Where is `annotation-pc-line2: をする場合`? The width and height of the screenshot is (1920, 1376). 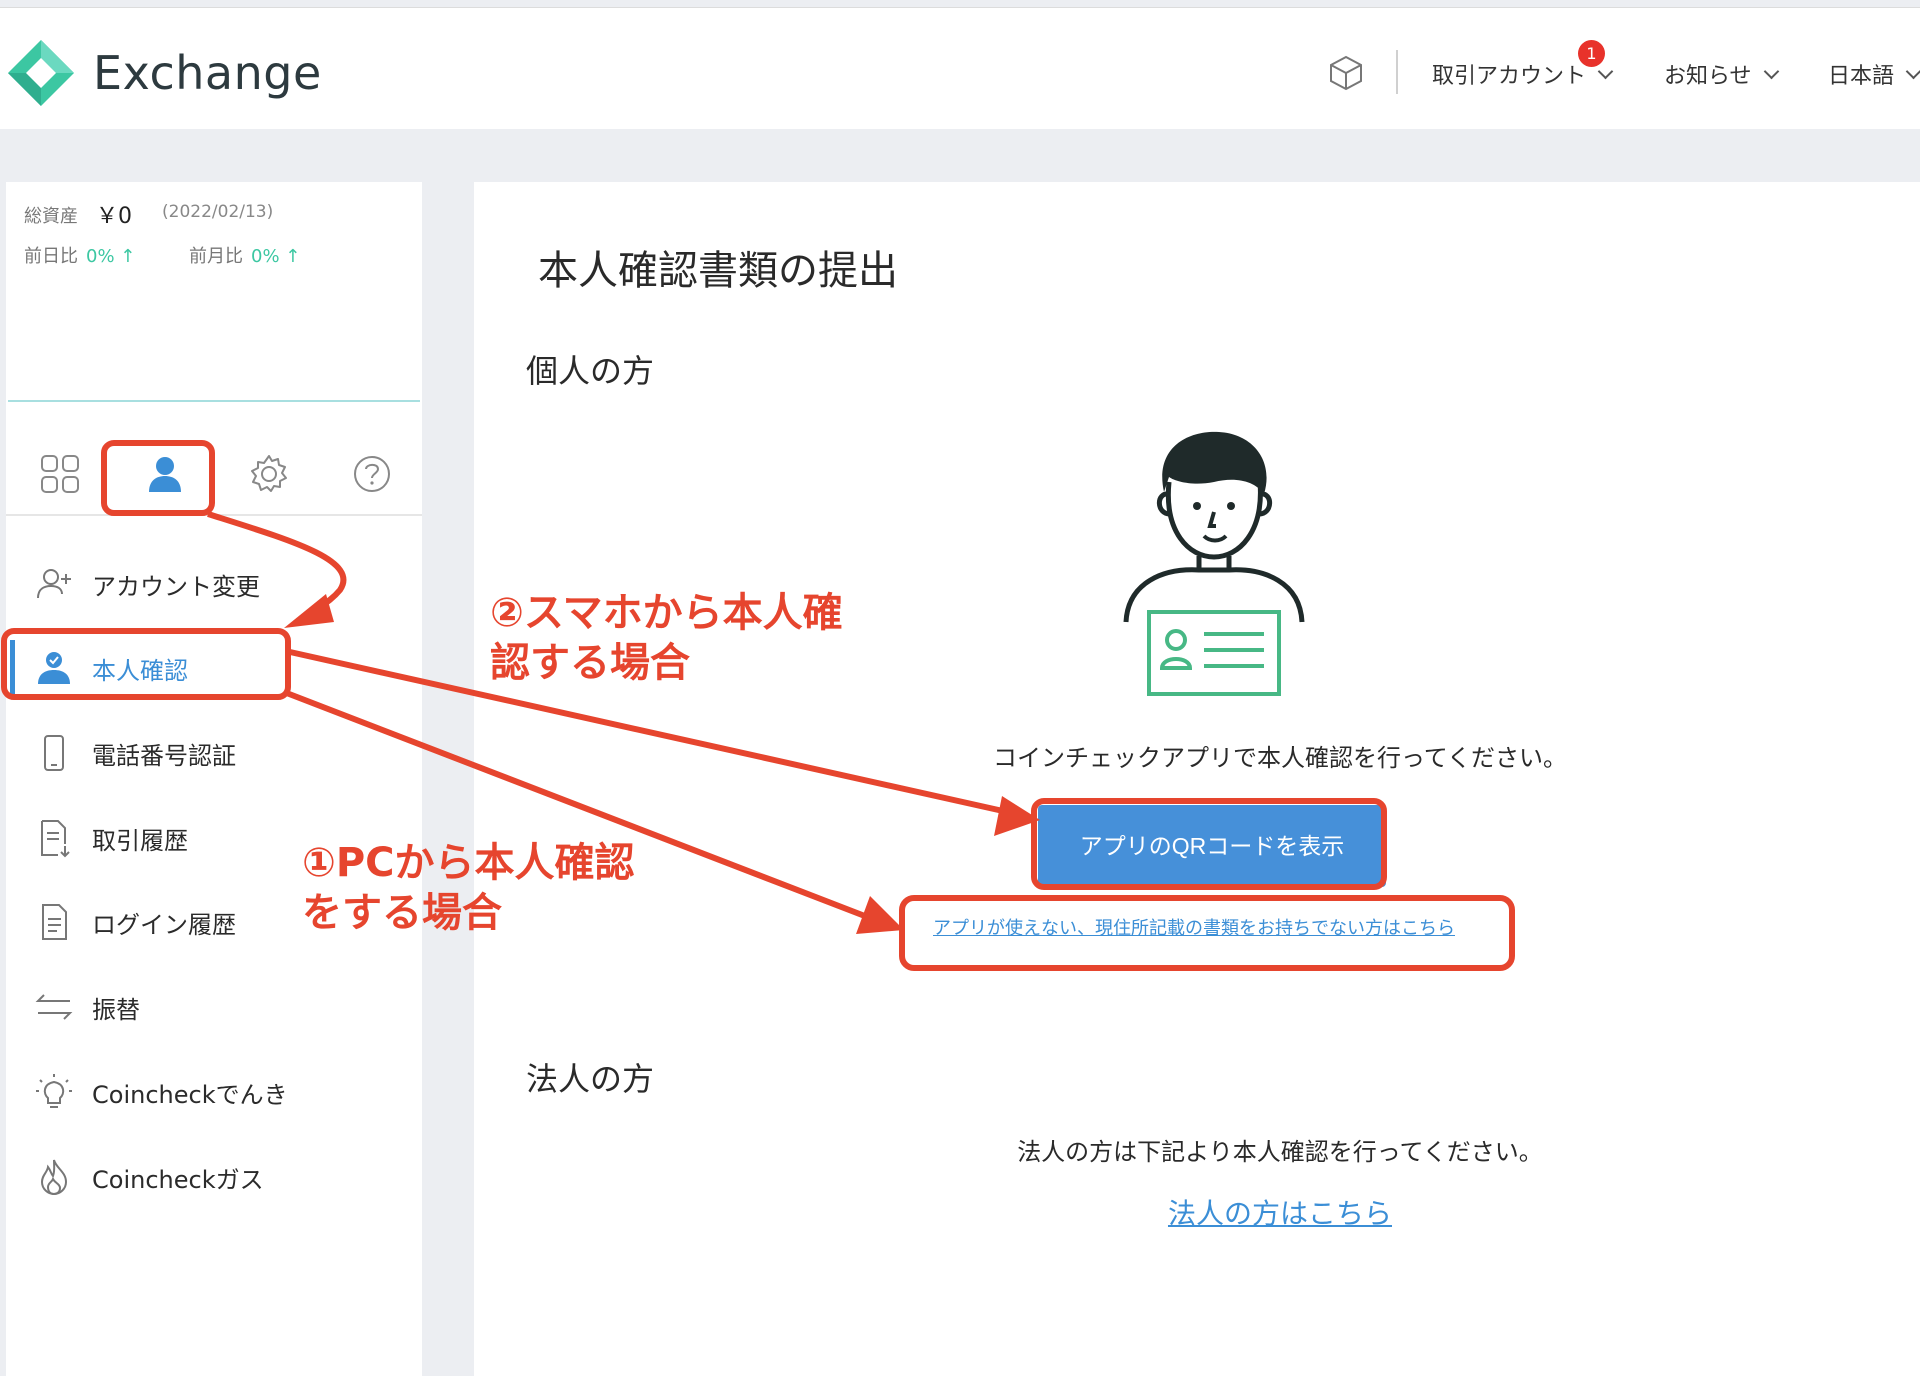
annotation-pc-line2: をする場合 is located at coordinates (402, 913).